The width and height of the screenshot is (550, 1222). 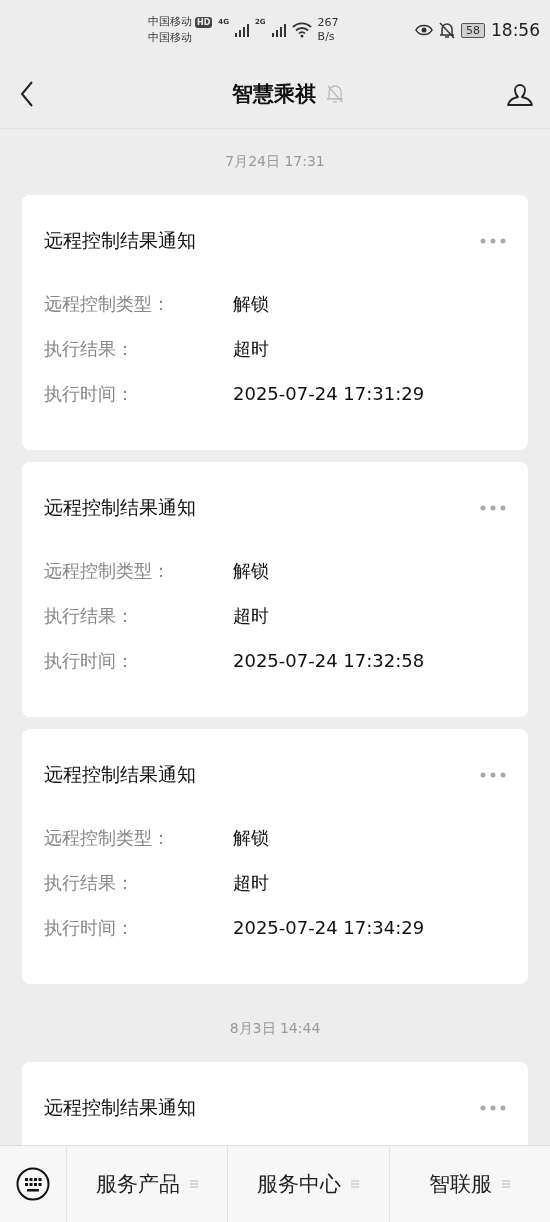 What do you see at coordinates (33, 1184) in the screenshot?
I see `keyboard-icon` at bounding box center [33, 1184].